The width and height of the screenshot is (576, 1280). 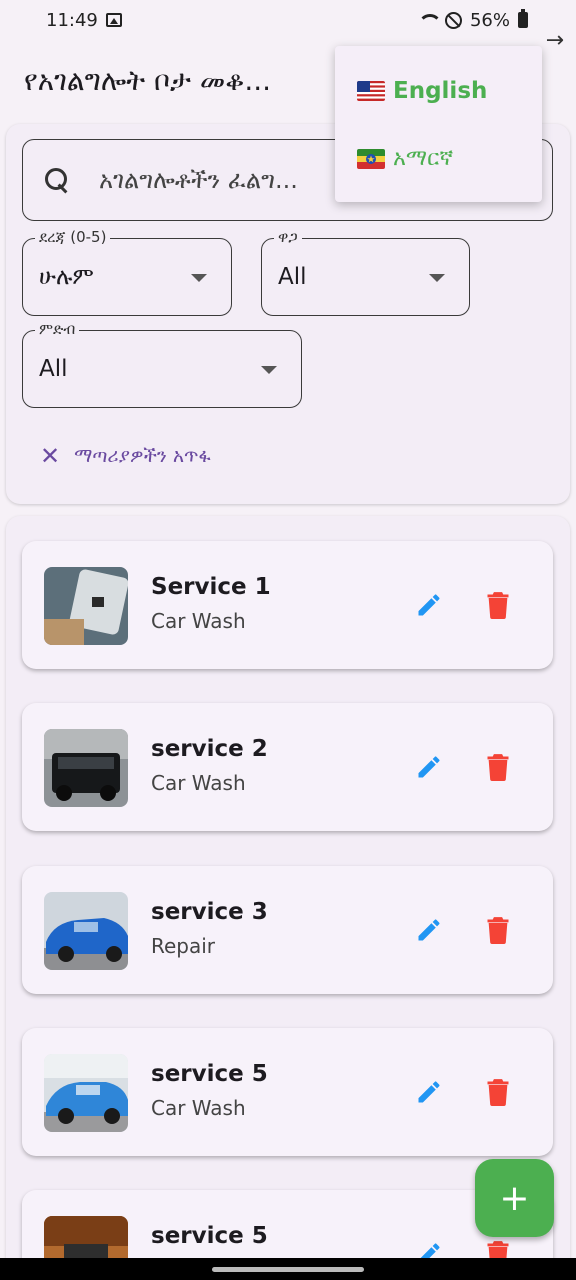 What do you see at coordinates (209, 912) in the screenshot?
I see `service-title: service 3` at bounding box center [209, 912].